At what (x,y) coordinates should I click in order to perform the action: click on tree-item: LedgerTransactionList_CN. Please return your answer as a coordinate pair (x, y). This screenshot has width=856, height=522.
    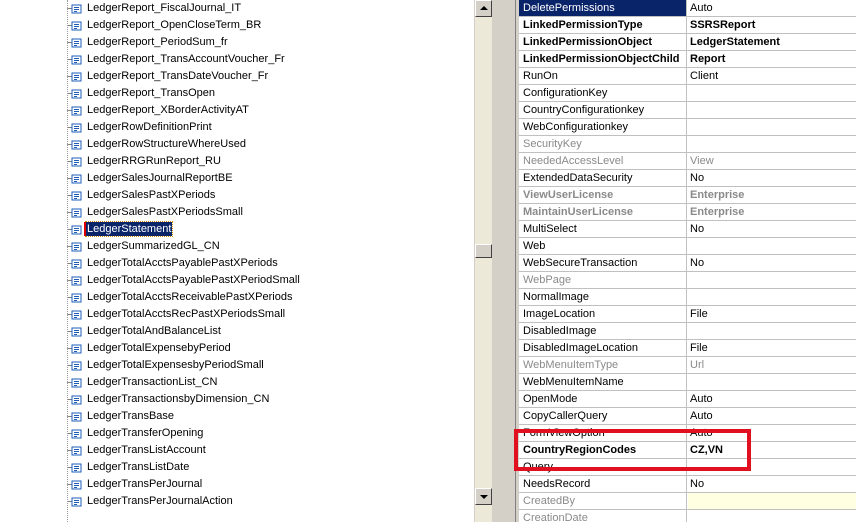
    Looking at the image, I should click on (237, 382).